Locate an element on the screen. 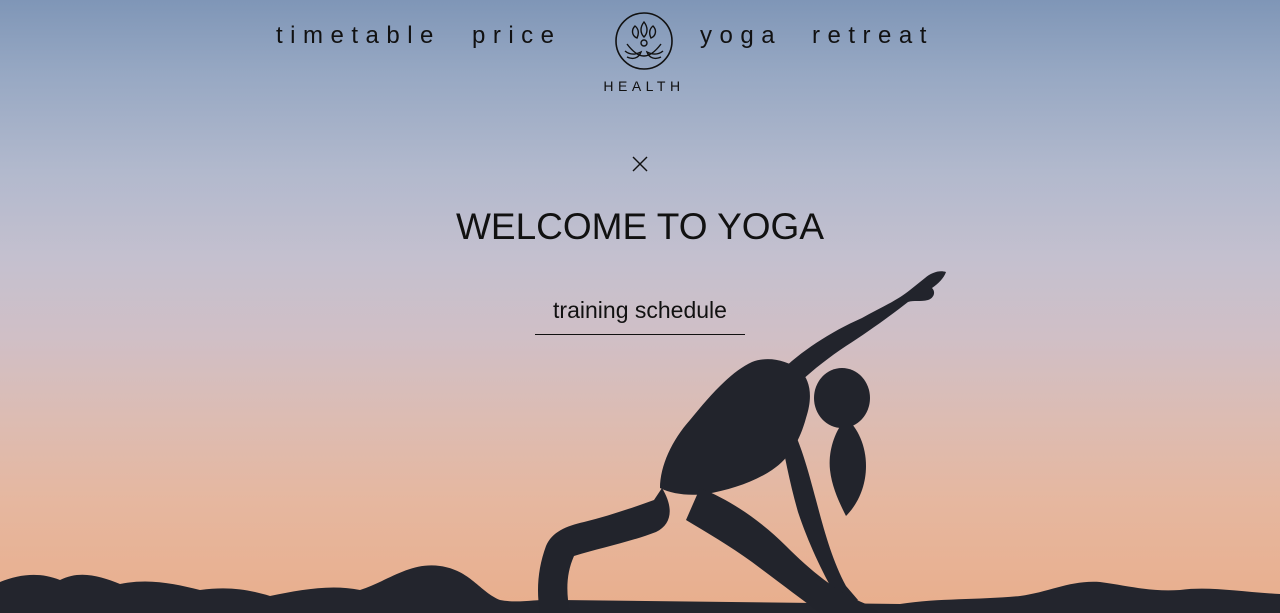 The height and width of the screenshot is (613, 1280). nav-price: price is located at coordinates (517, 36).